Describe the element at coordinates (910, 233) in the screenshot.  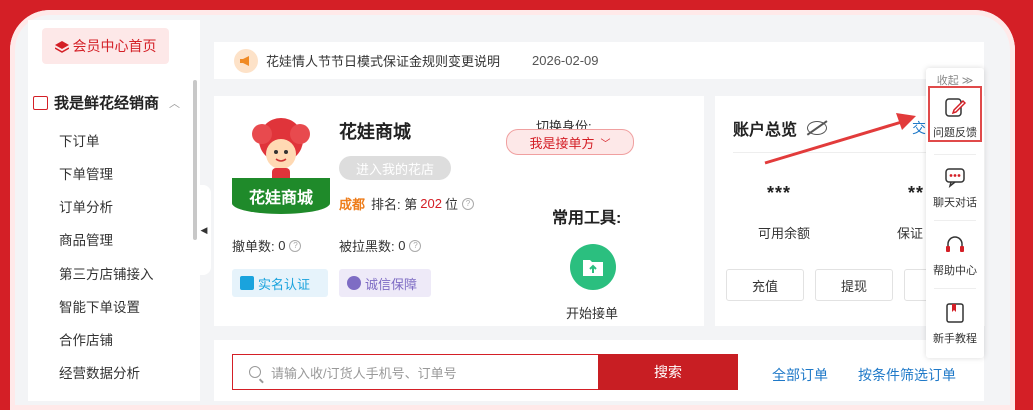
I see `deposit-label: 保证` at that location.